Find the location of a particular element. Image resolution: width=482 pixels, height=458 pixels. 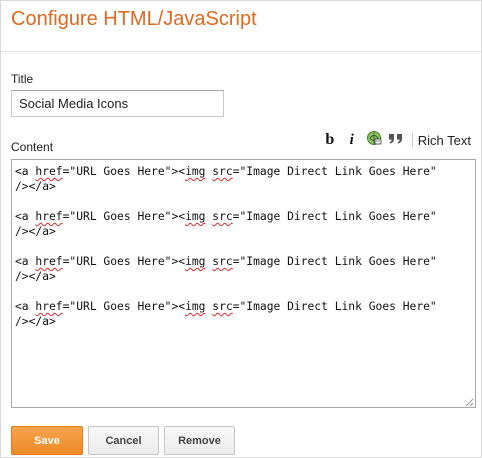

toolbar-divider is located at coordinates (412, 140).